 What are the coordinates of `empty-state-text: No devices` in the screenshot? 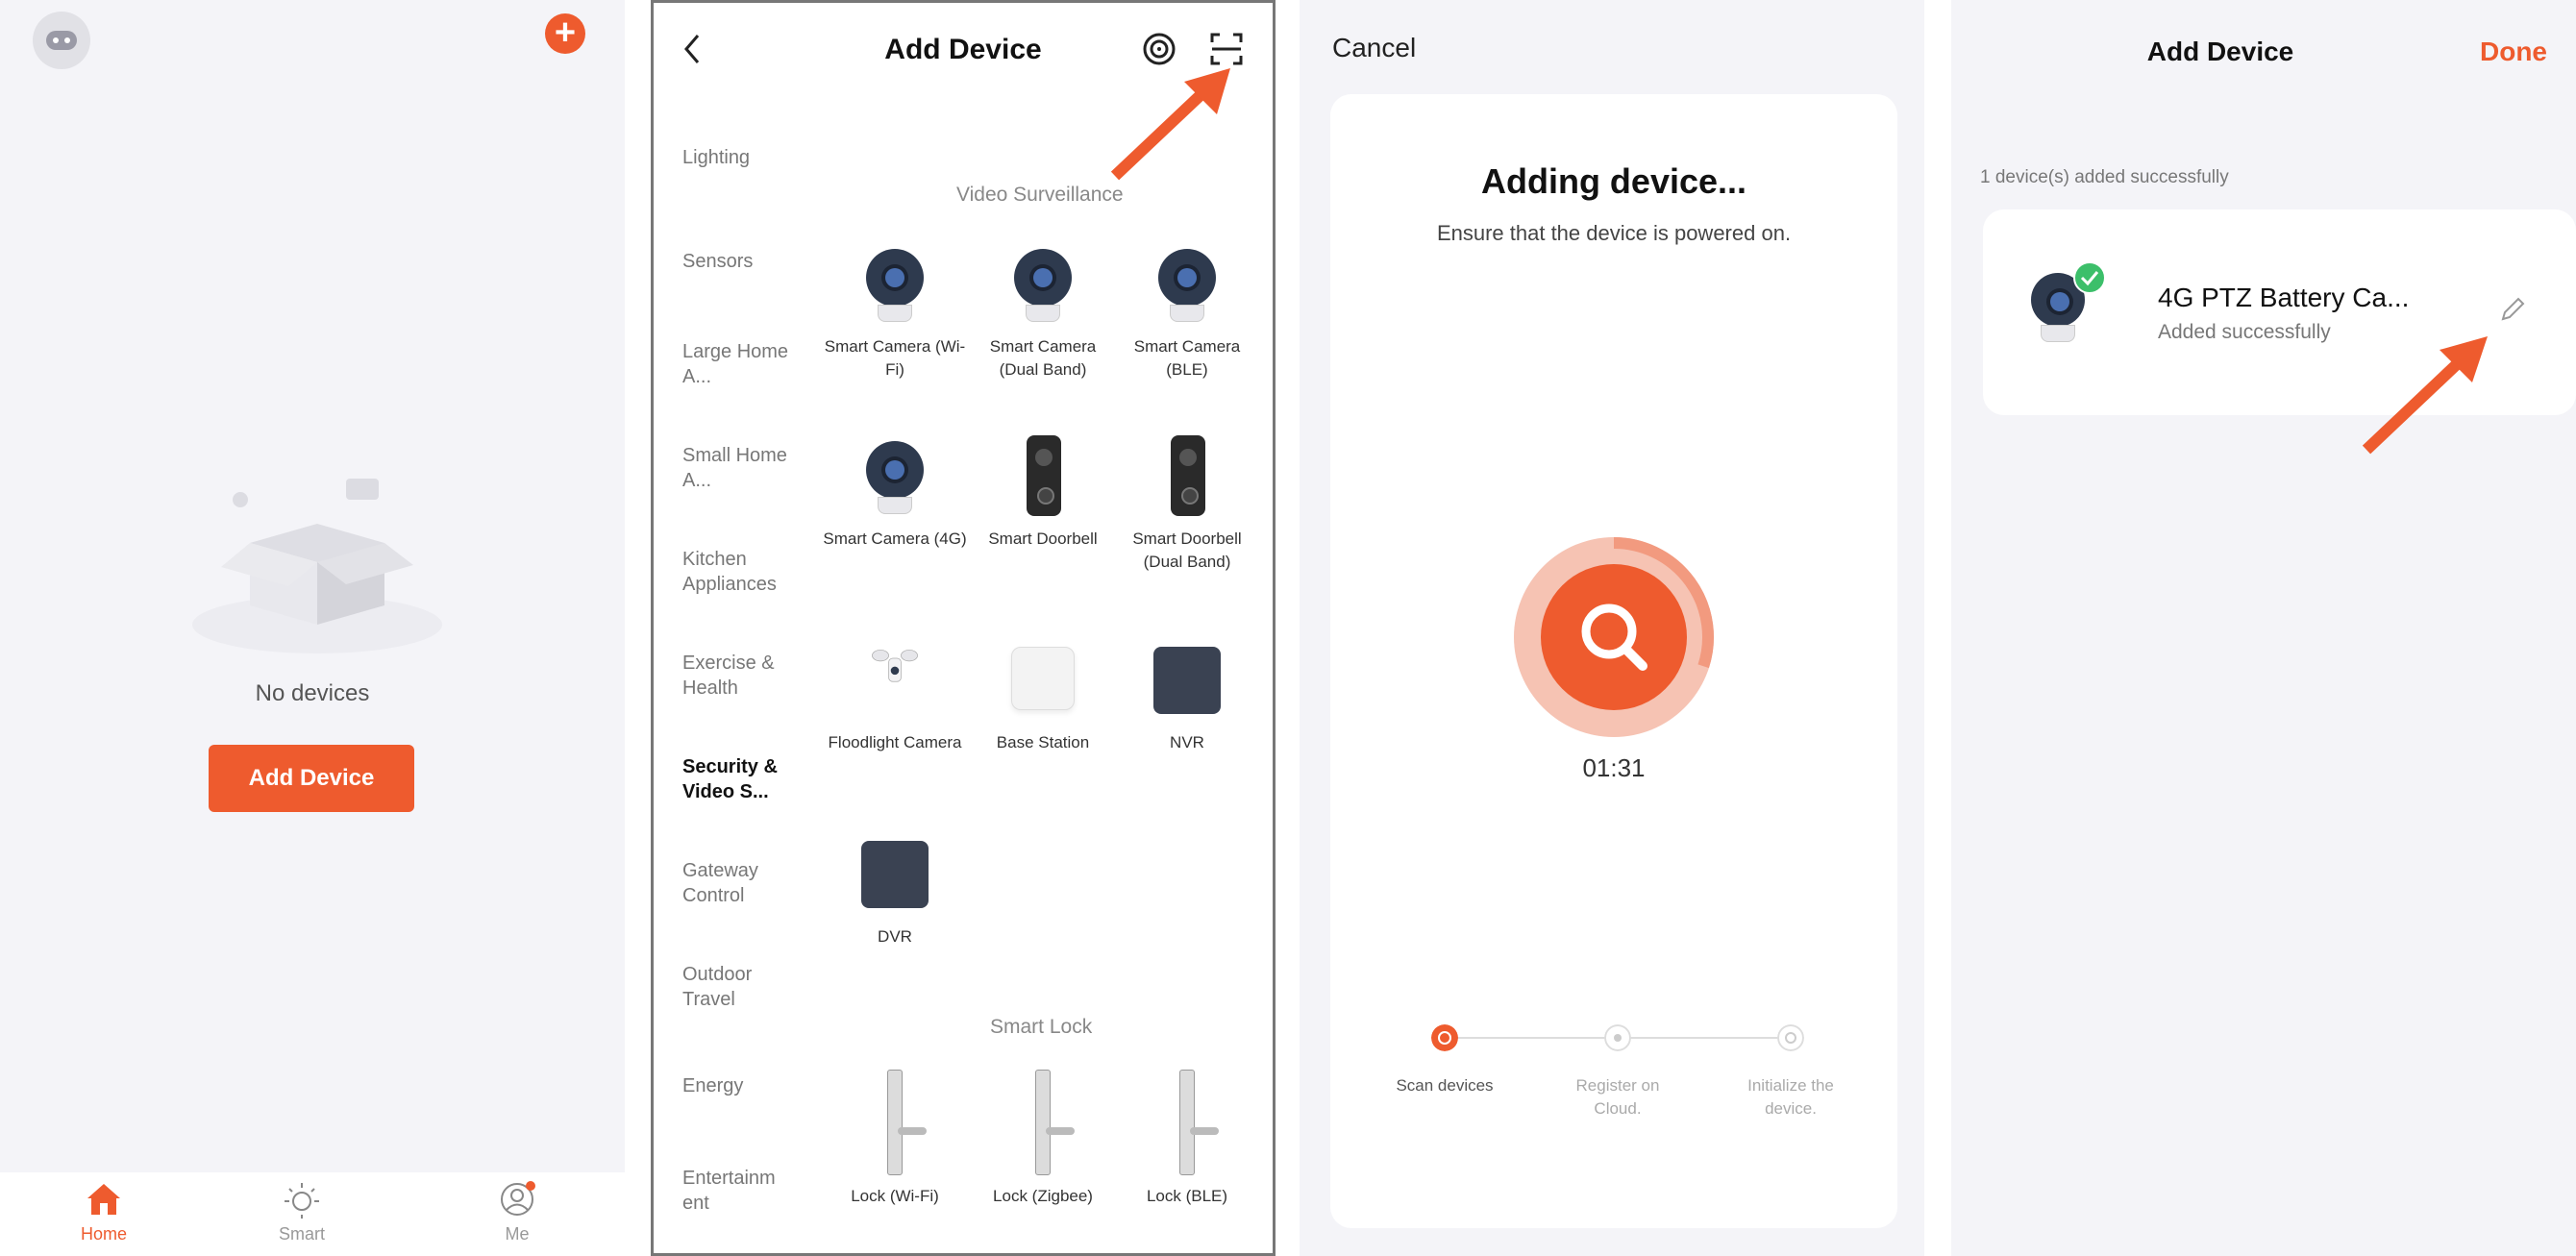 It's located at (313, 693).